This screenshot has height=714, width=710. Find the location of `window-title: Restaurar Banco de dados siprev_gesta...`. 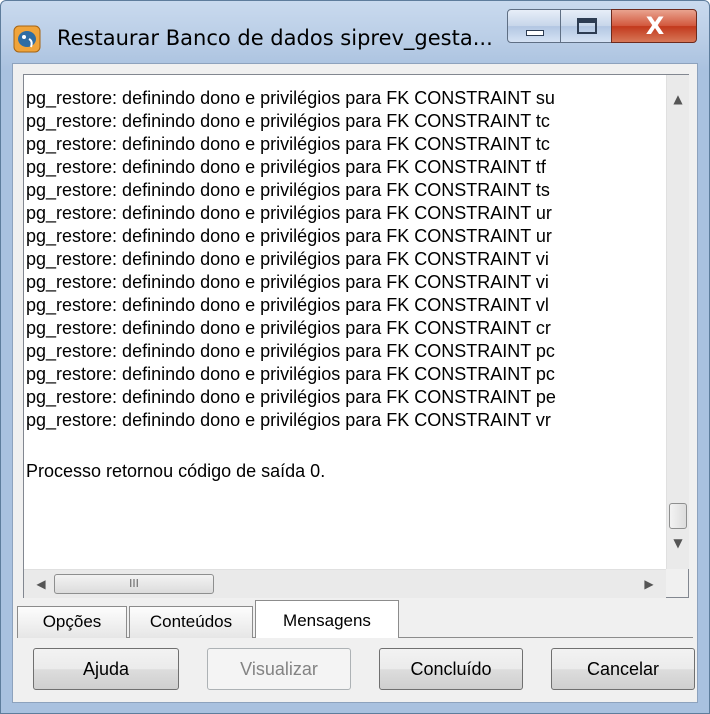

window-title: Restaurar Banco de dados siprev_gesta... is located at coordinates (275, 38).